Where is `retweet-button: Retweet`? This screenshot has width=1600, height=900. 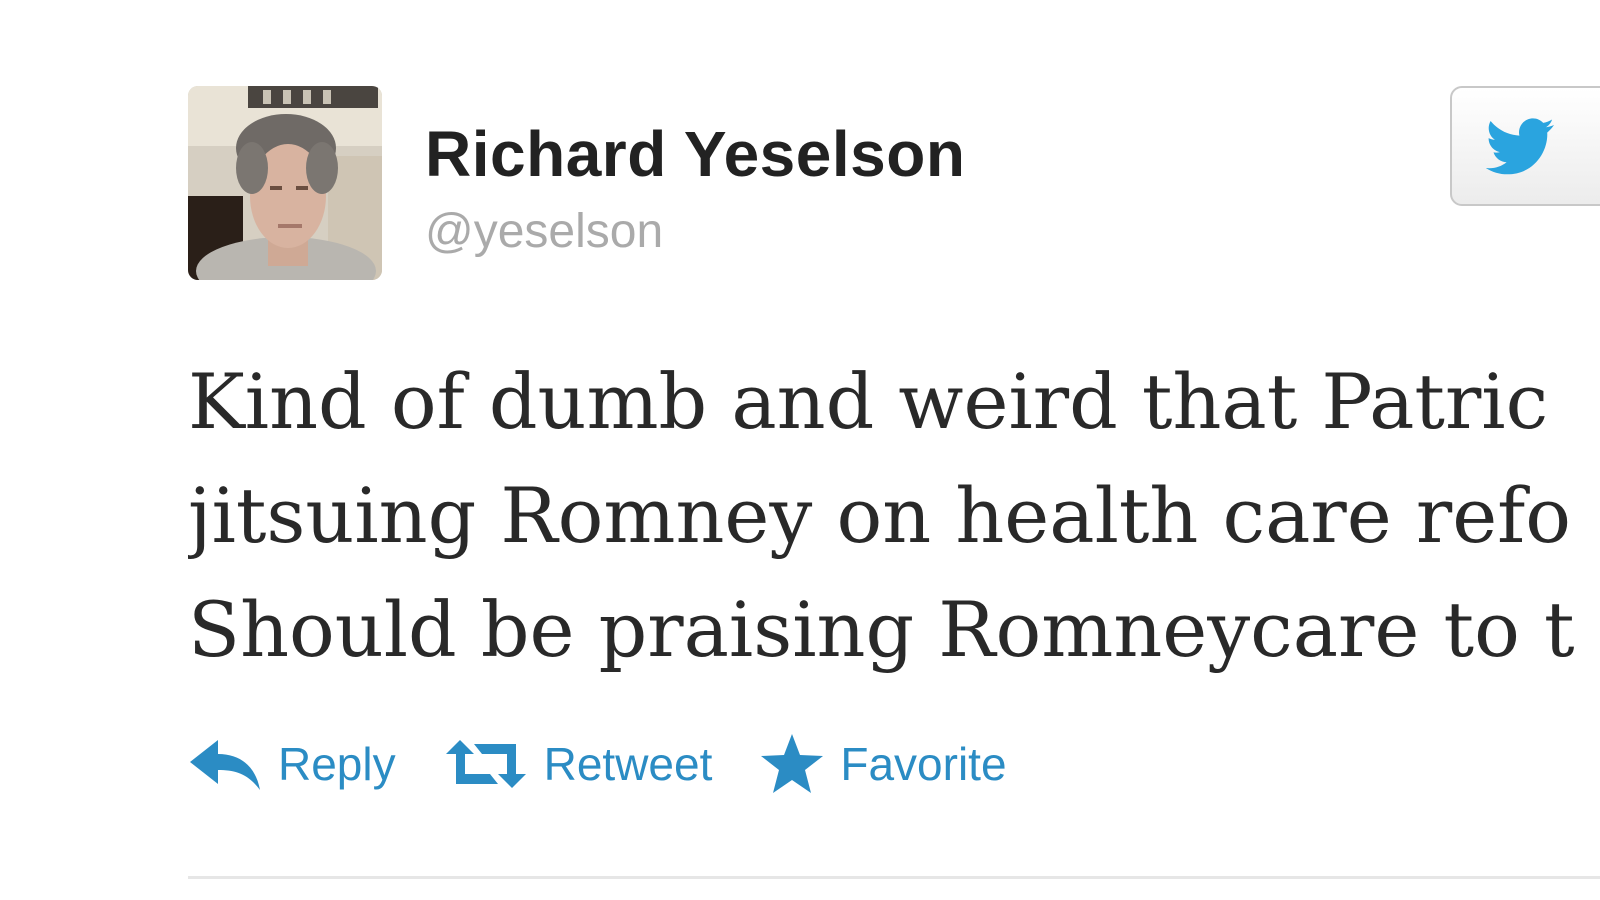
retweet-button: Retweet is located at coordinates (578, 764).